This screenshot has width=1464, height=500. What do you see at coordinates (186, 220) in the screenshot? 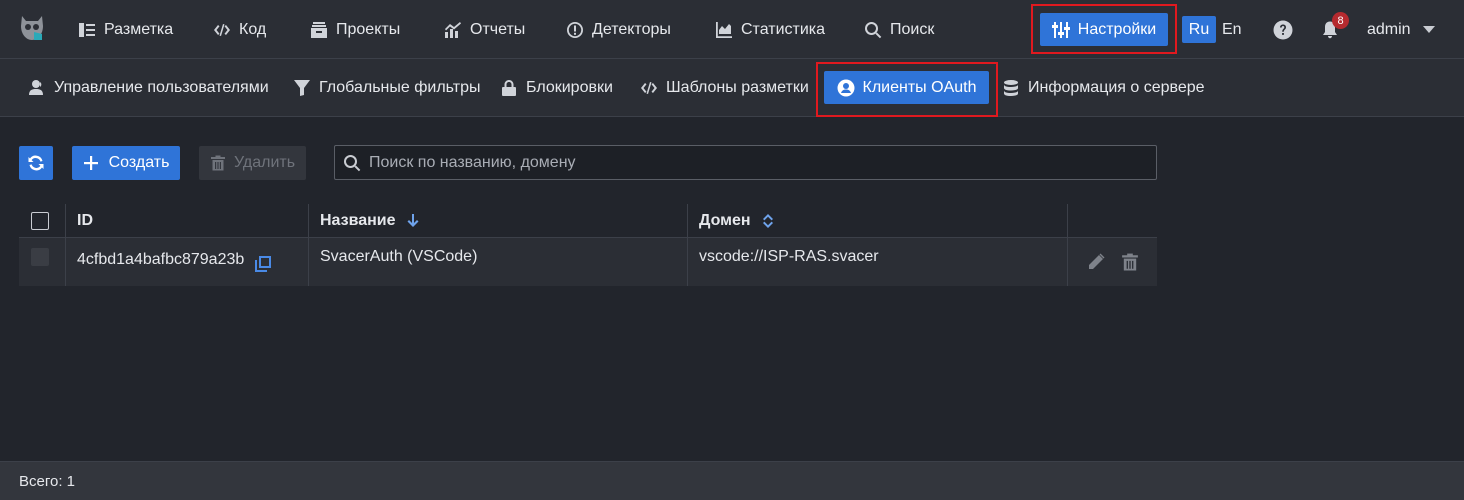
I see `header-id: ID` at bounding box center [186, 220].